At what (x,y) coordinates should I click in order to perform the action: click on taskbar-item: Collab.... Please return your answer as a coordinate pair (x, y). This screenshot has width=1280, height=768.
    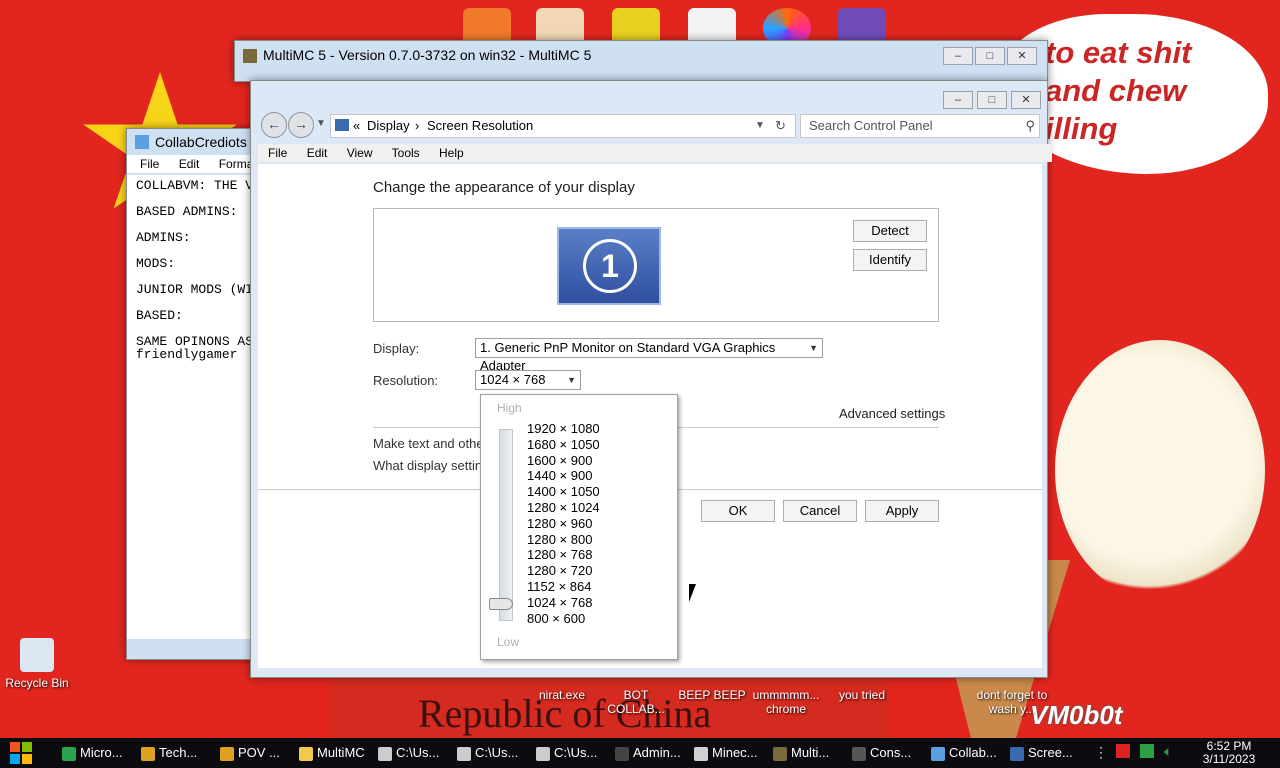
    Looking at the image, I should click on (968, 753).